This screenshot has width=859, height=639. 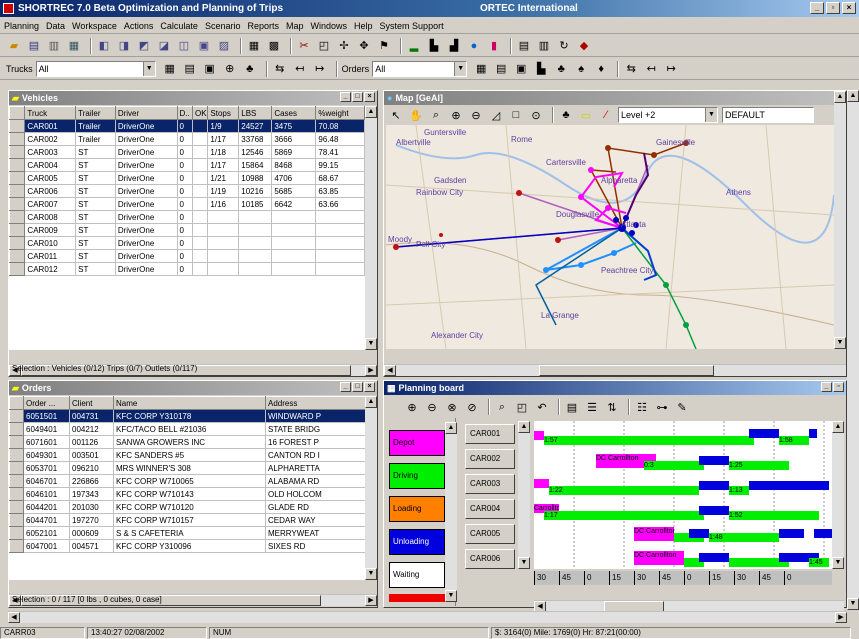 I want to click on orders-grid-icon: ▦, so click(x=481, y=69).